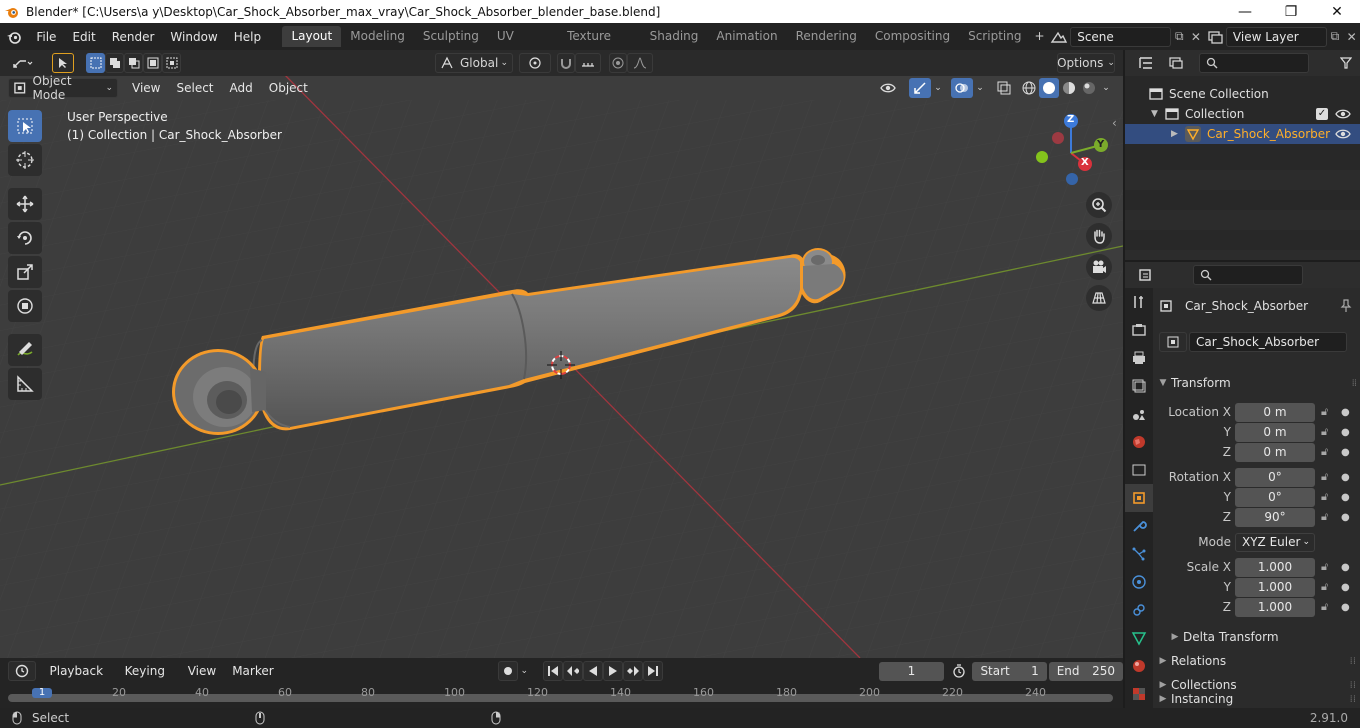 The image size is (1360, 728). I want to click on visibility-dropdown, so click(888, 88).